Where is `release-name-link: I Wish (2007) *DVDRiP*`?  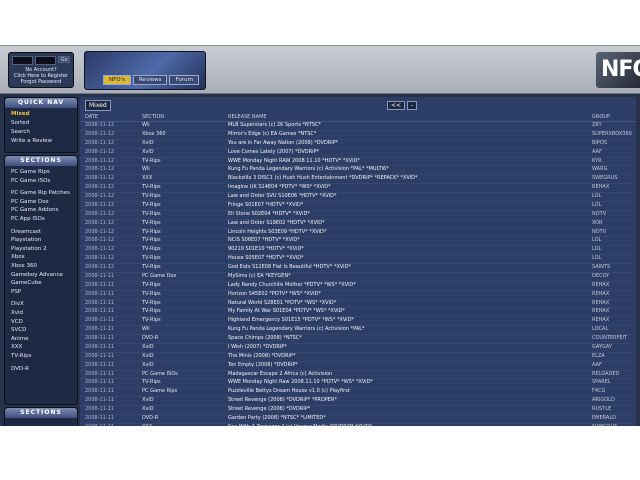
release-name-link: I Wish (2007) *DVDRiP* is located at coordinates (408, 347).